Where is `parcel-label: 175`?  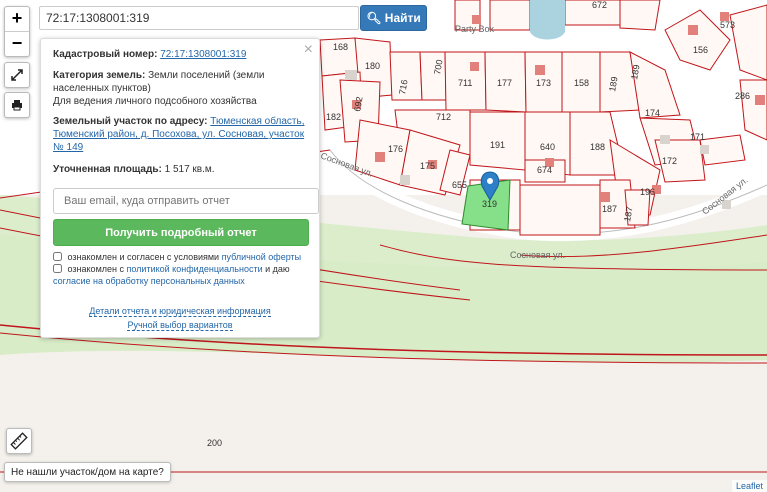
parcel-label: 175 is located at coordinates (427, 166).